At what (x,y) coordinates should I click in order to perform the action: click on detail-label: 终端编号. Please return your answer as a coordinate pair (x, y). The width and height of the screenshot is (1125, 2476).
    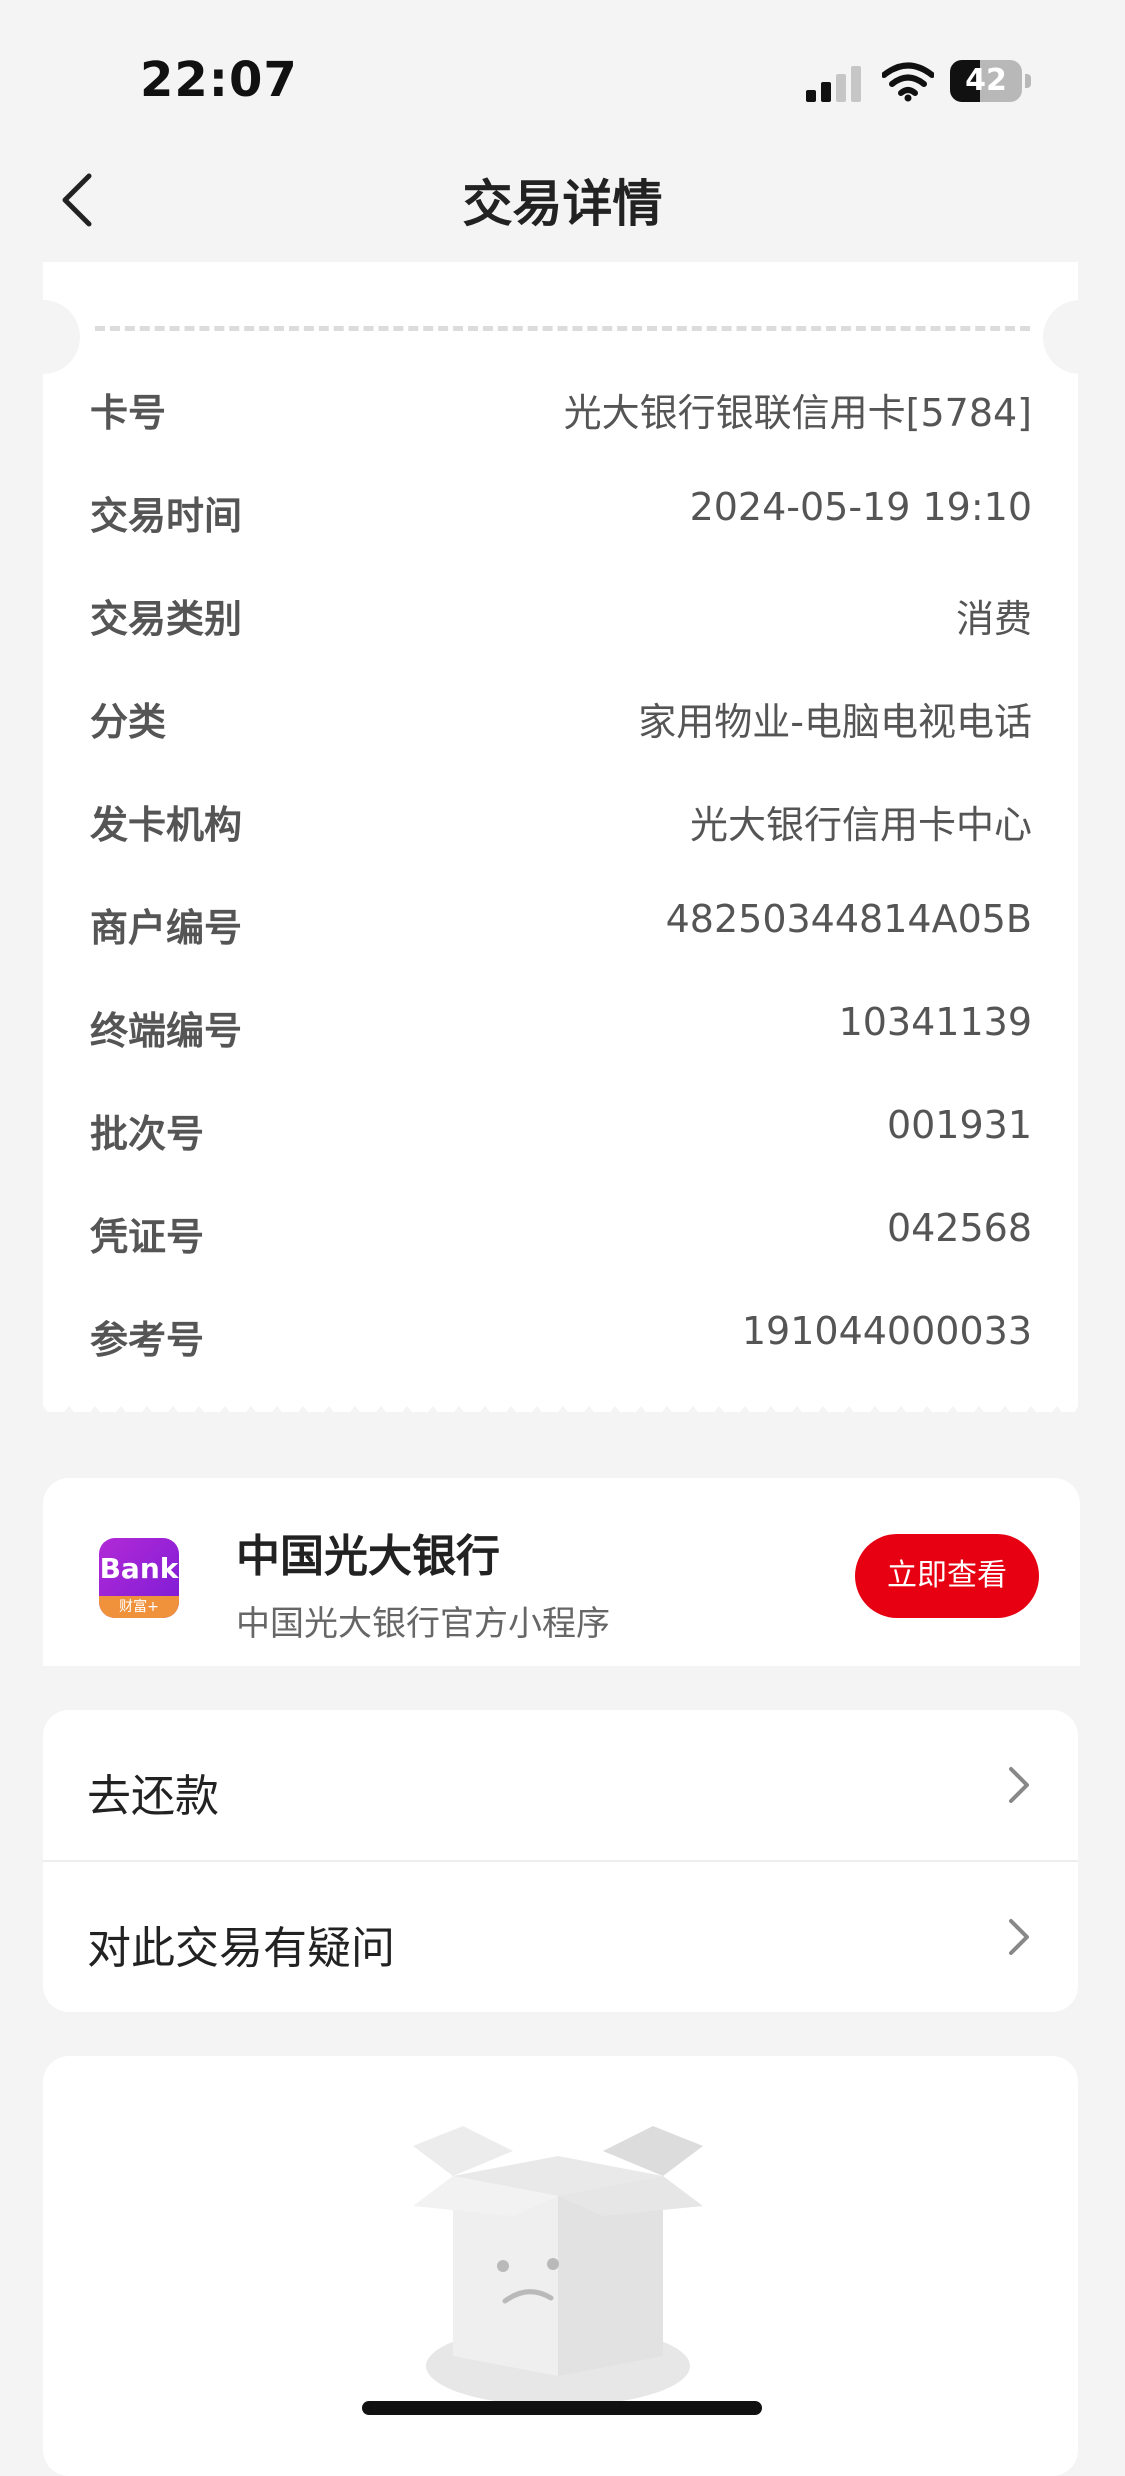
    Looking at the image, I should click on (166, 1031).